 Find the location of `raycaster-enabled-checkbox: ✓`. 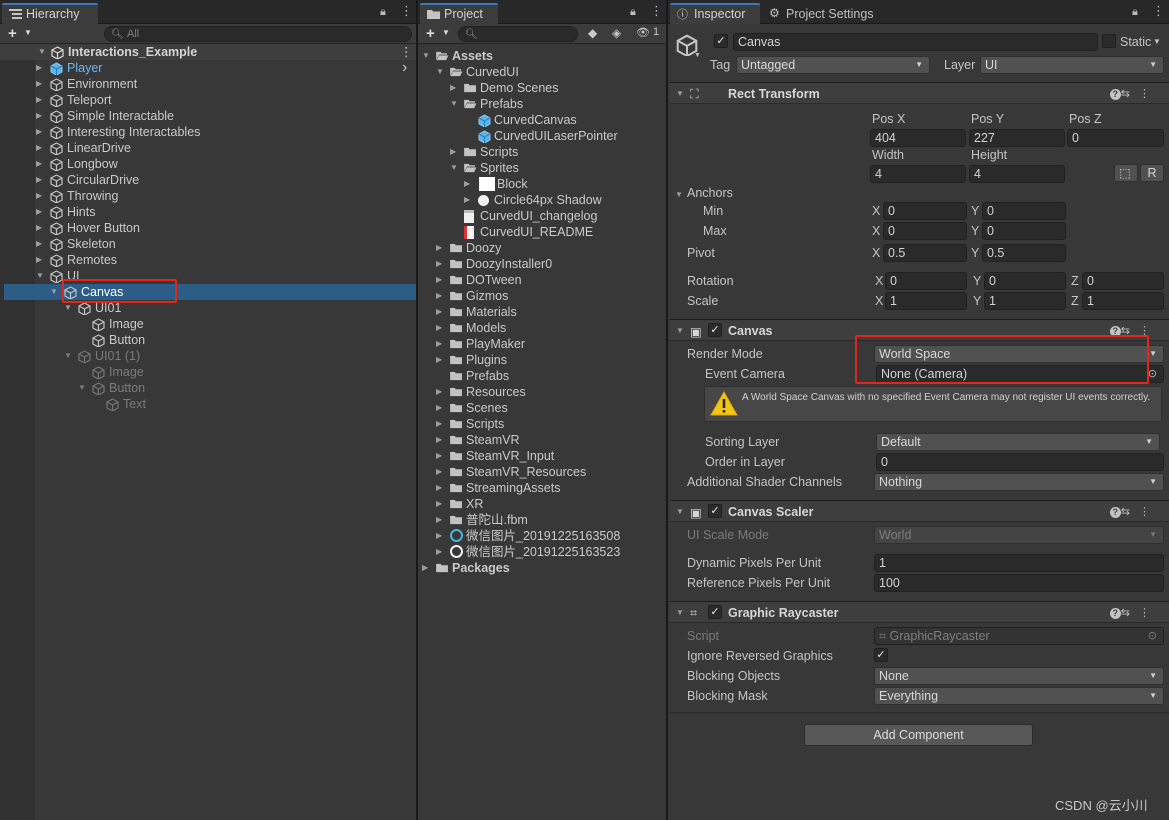

raycaster-enabled-checkbox: ✓ is located at coordinates (715, 612).